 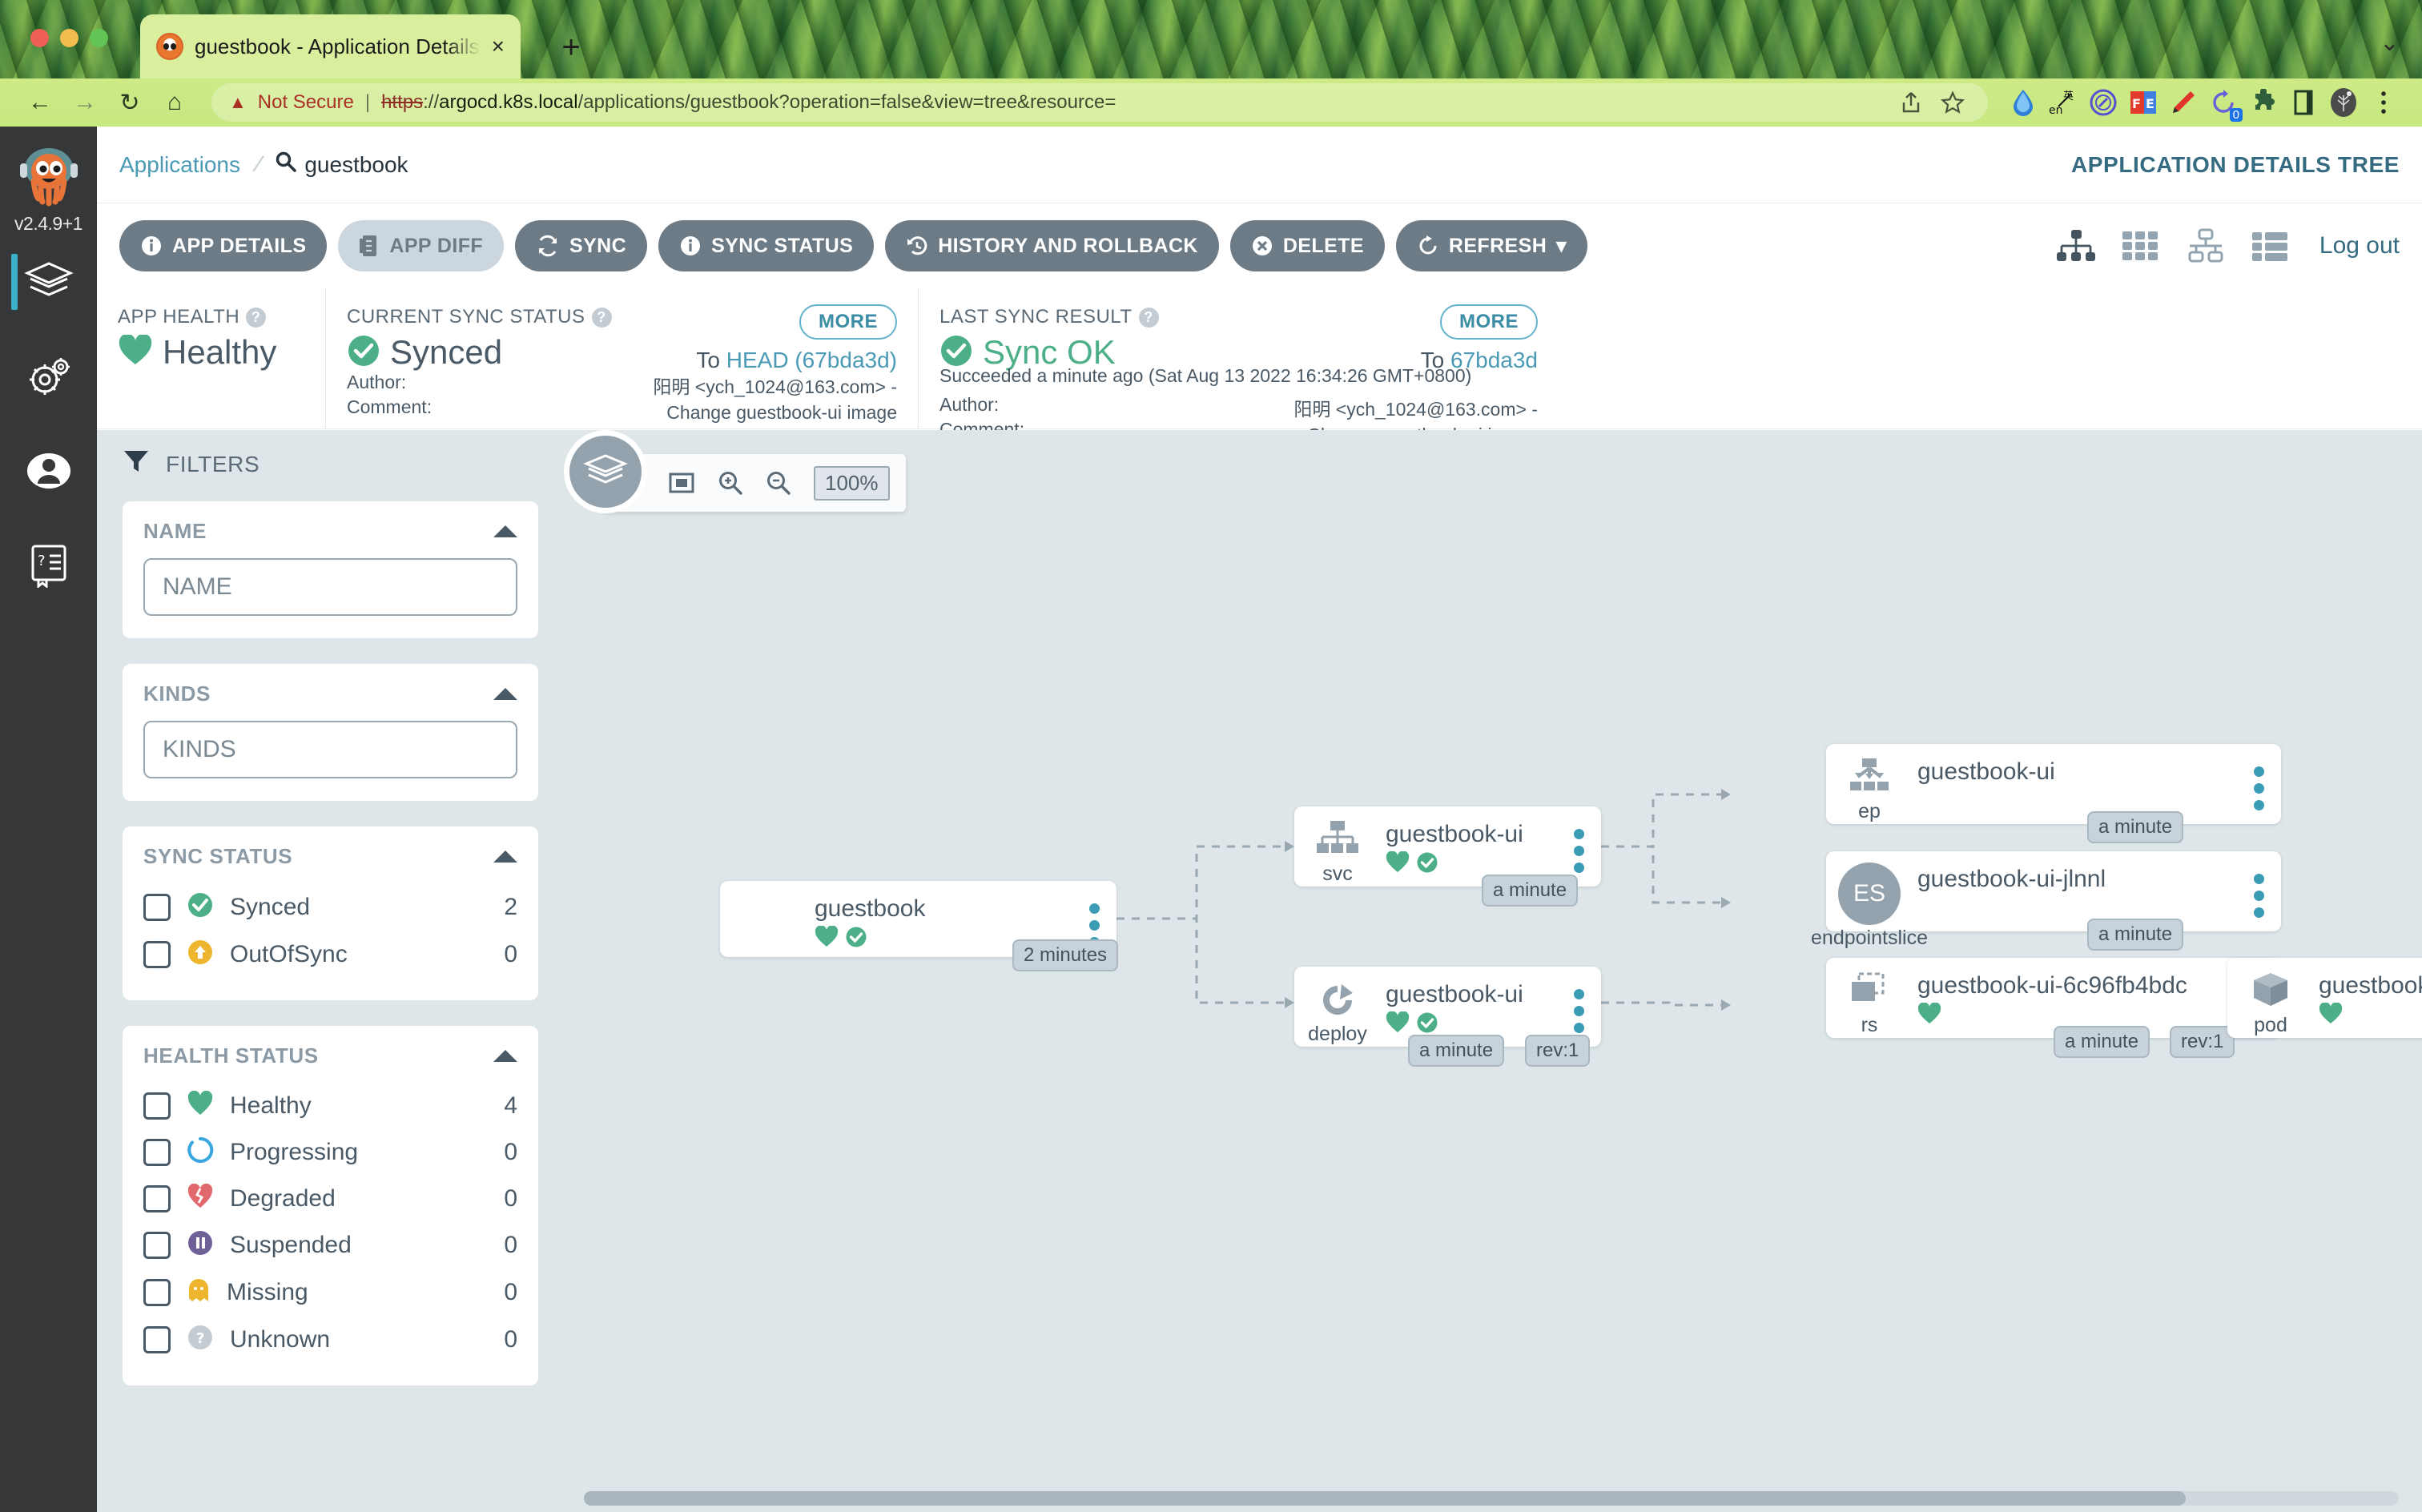 What do you see at coordinates (1578, 1000) in the screenshot?
I see `tree-node-deploy-menu-button` at bounding box center [1578, 1000].